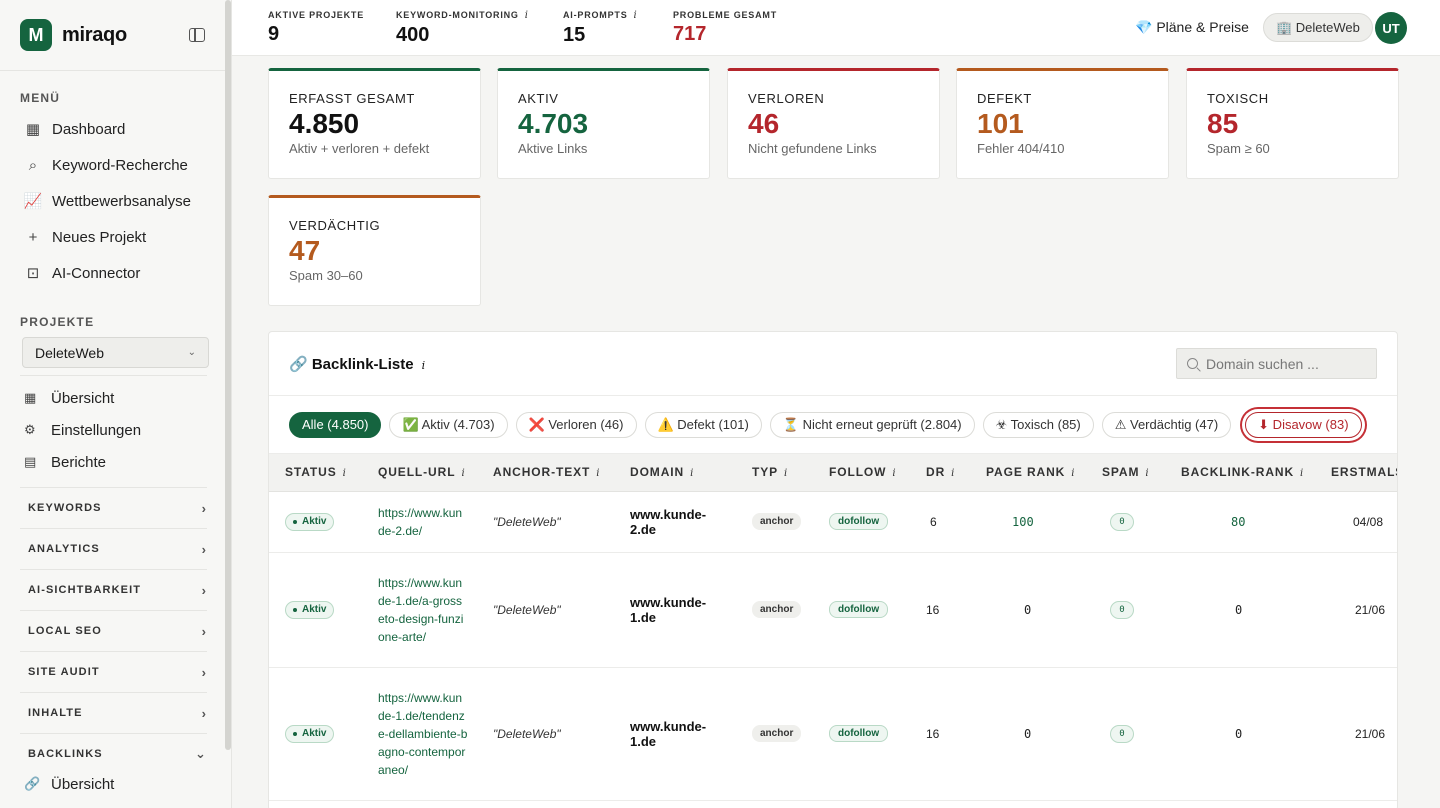 This screenshot has height=808, width=1440. Describe the element at coordinates (314, 521) in the screenshot. I see `status-text: Aktiv` at that location.